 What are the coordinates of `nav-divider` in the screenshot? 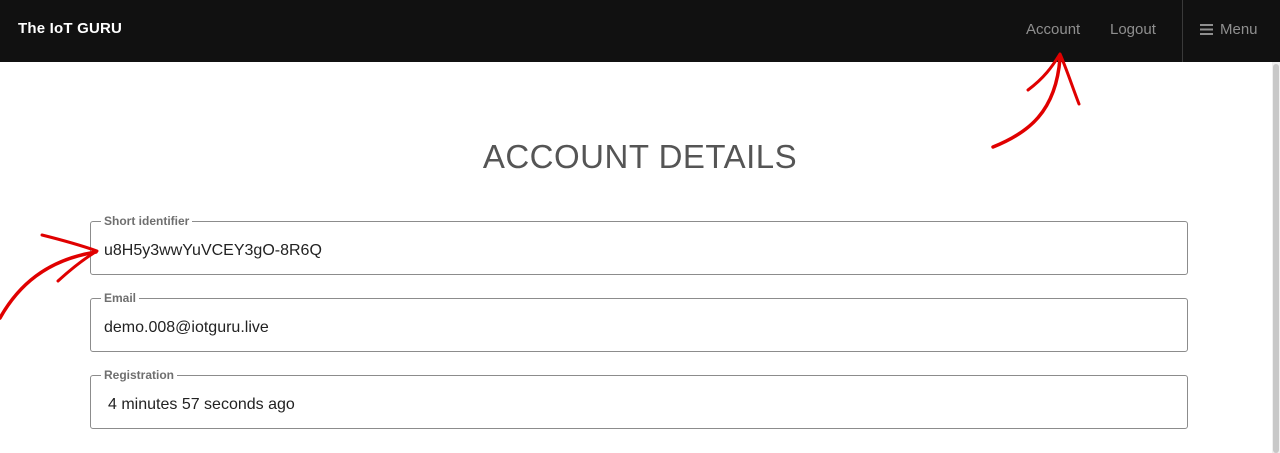 It's located at (1182, 31).